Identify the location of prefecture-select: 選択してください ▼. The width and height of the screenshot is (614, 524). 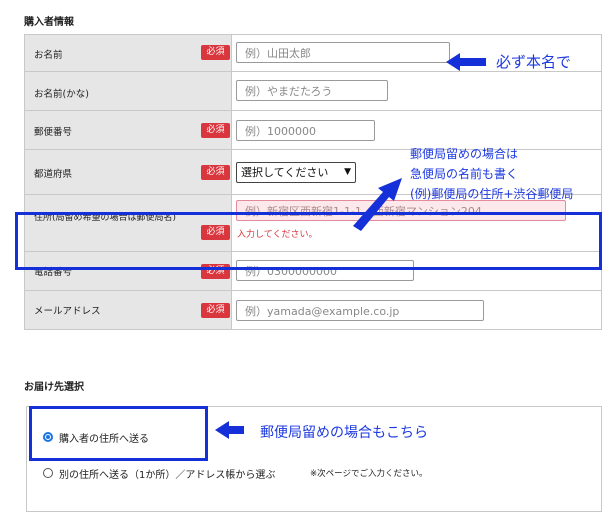
(296, 172).